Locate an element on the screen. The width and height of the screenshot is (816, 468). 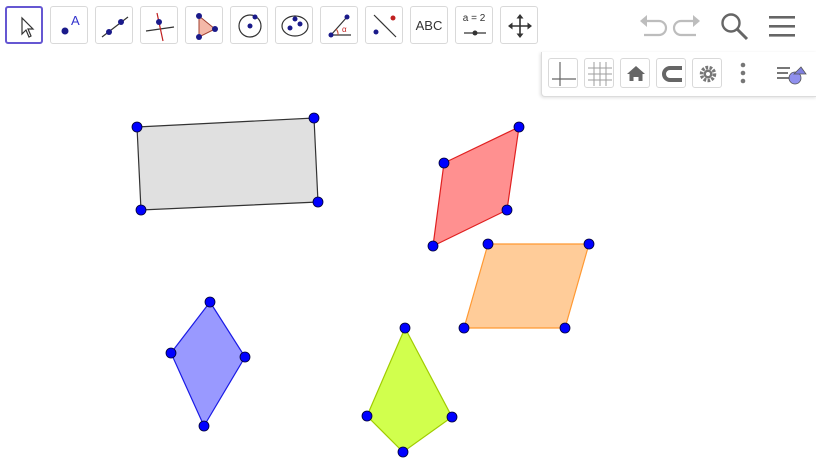
undo-icon is located at coordinates (654, 26).